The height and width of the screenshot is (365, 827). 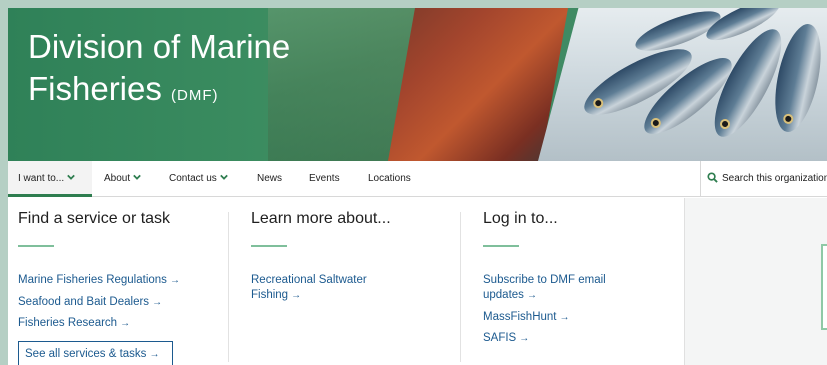 What do you see at coordinates (309, 288) in the screenshot?
I see `link-recreational-saltwater-fishing: Recreational Saltwater Fishing →` at bounding box center [309, 288].